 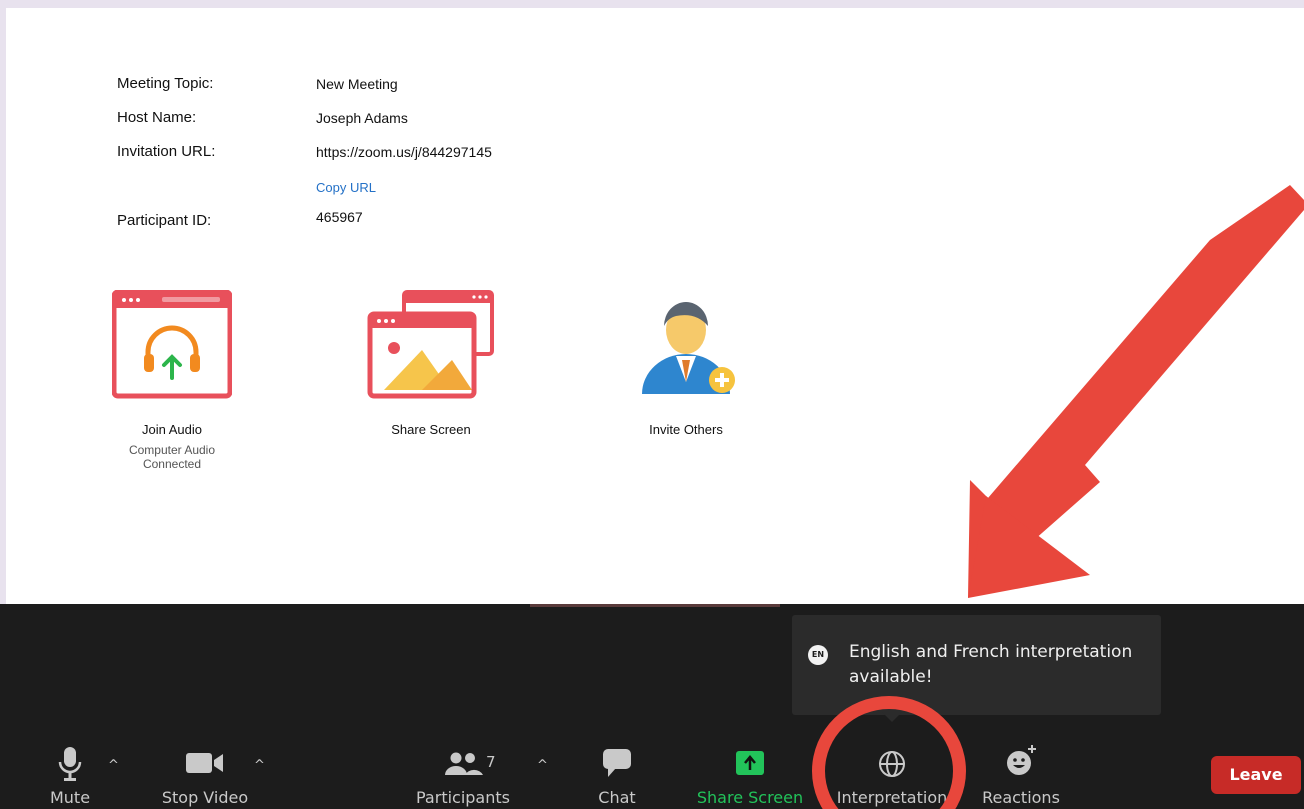 I want to click on share-screen-action: Share Screen, so click(x=431, y=363).